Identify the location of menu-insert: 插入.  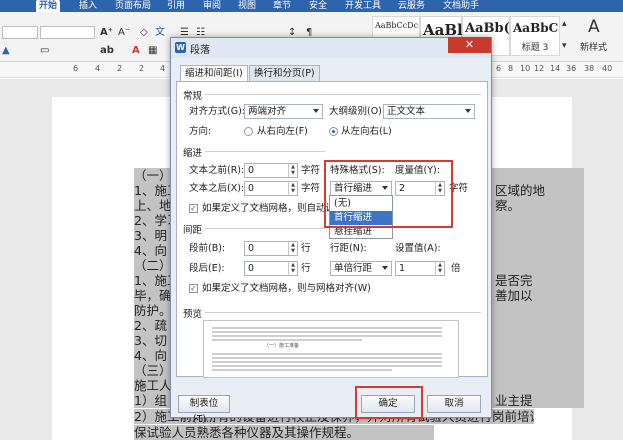
(88, 6).